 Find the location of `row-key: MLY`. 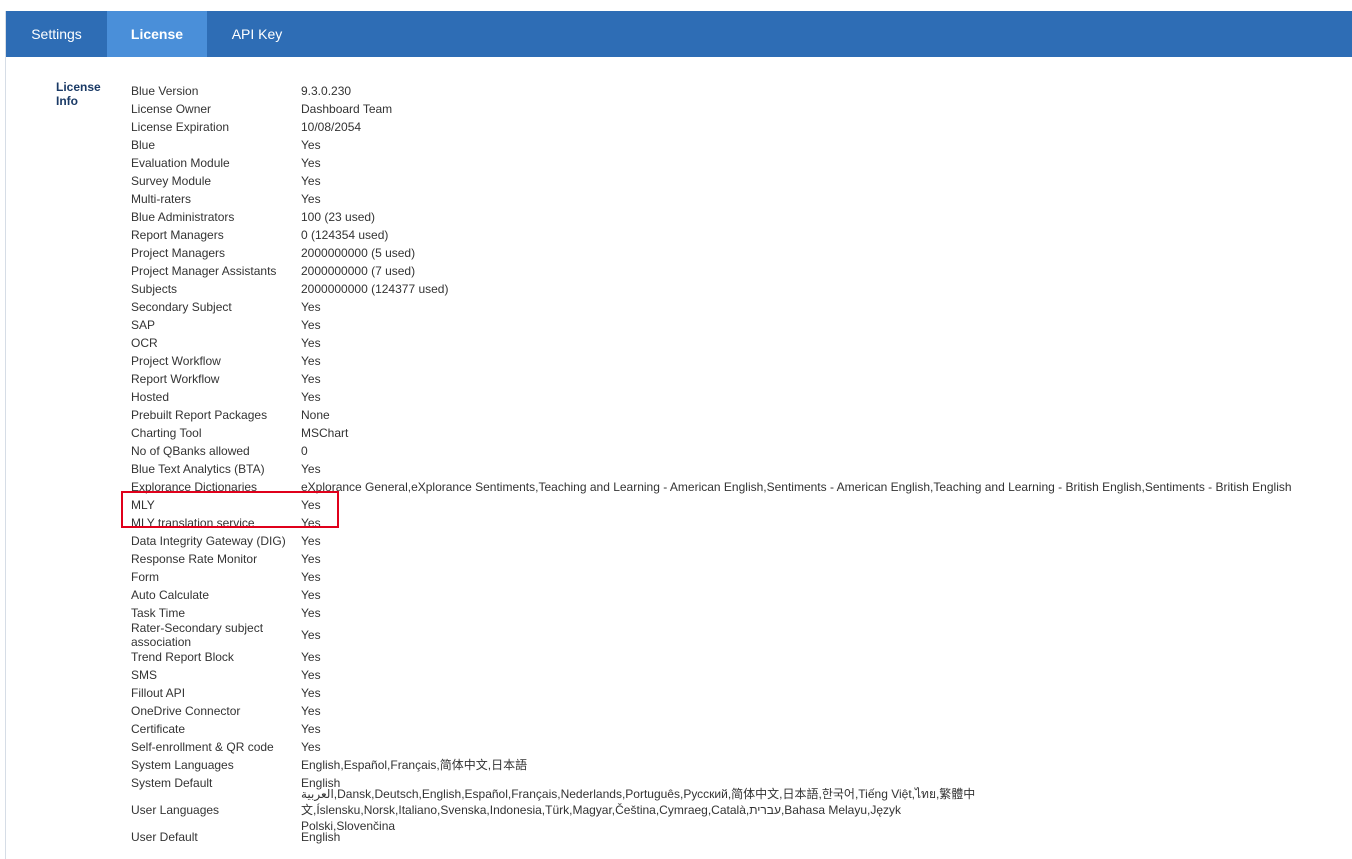

row-key: MLY is located at coordinates (143, 505).